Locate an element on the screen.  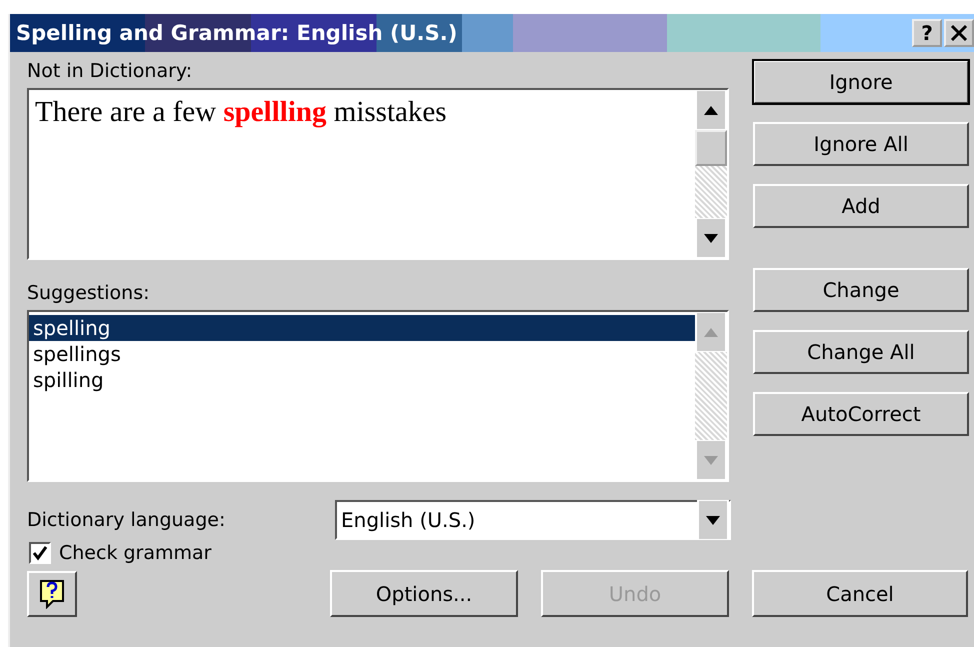
change-button: Change is located at coordinates (861, 290).